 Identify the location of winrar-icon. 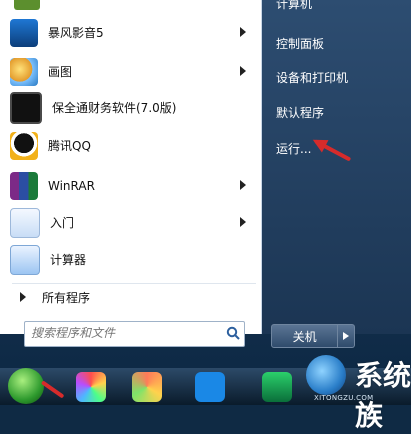
(24, 185).